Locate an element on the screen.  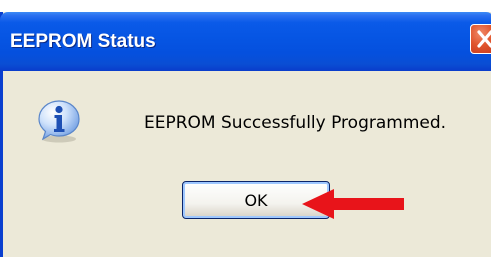
status-message: EEPROM Successfully Programmed. is located at coordinates (295, 123).